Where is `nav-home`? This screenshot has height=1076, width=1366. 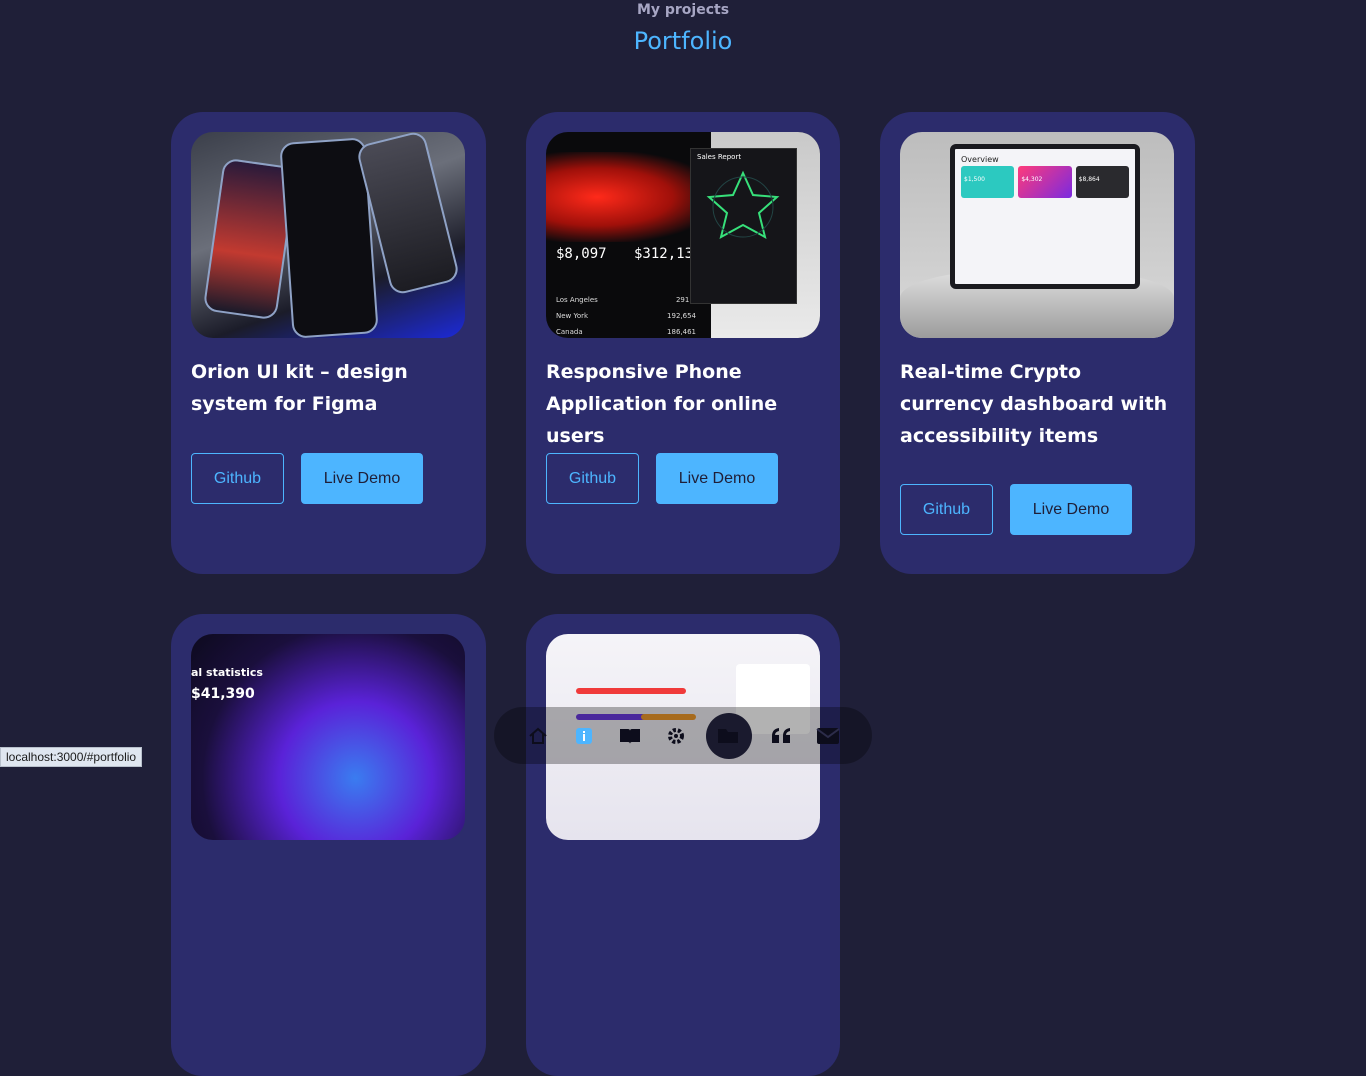
nav-home is located at coordinates (538, 736).